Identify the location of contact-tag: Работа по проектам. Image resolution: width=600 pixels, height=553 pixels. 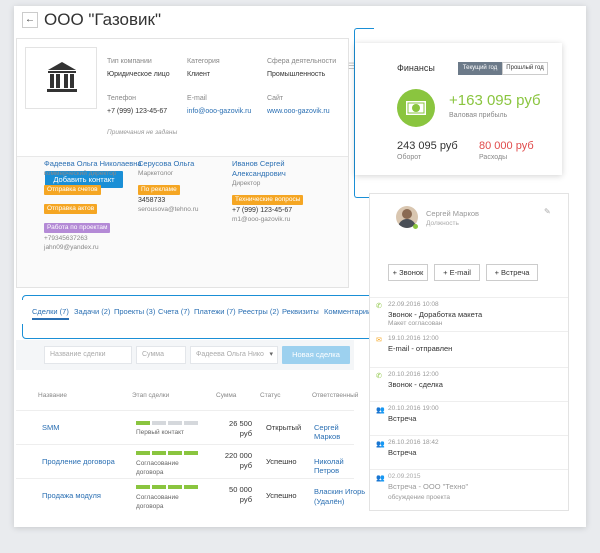
(77, 228).